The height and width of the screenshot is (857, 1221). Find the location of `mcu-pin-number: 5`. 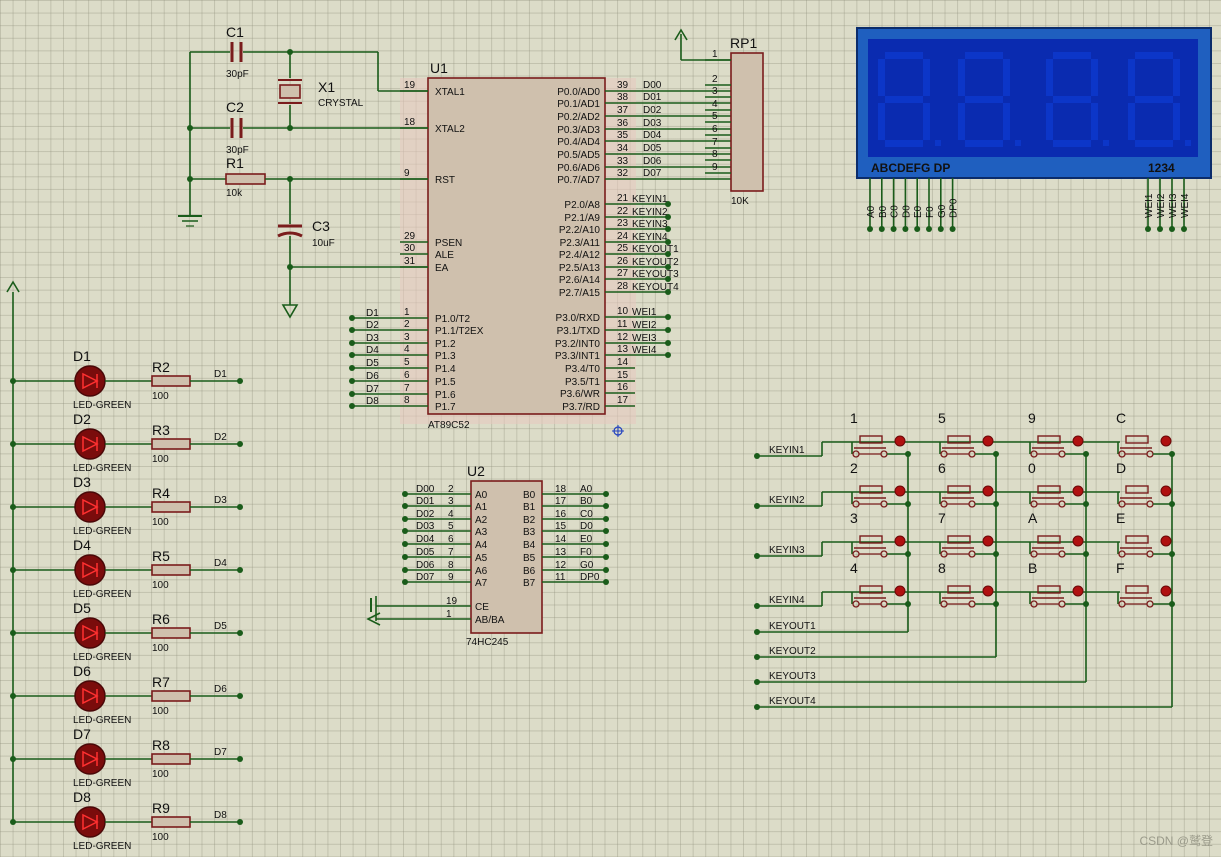

mcu-pin-number: 5 is located at coordinates (407, 362).